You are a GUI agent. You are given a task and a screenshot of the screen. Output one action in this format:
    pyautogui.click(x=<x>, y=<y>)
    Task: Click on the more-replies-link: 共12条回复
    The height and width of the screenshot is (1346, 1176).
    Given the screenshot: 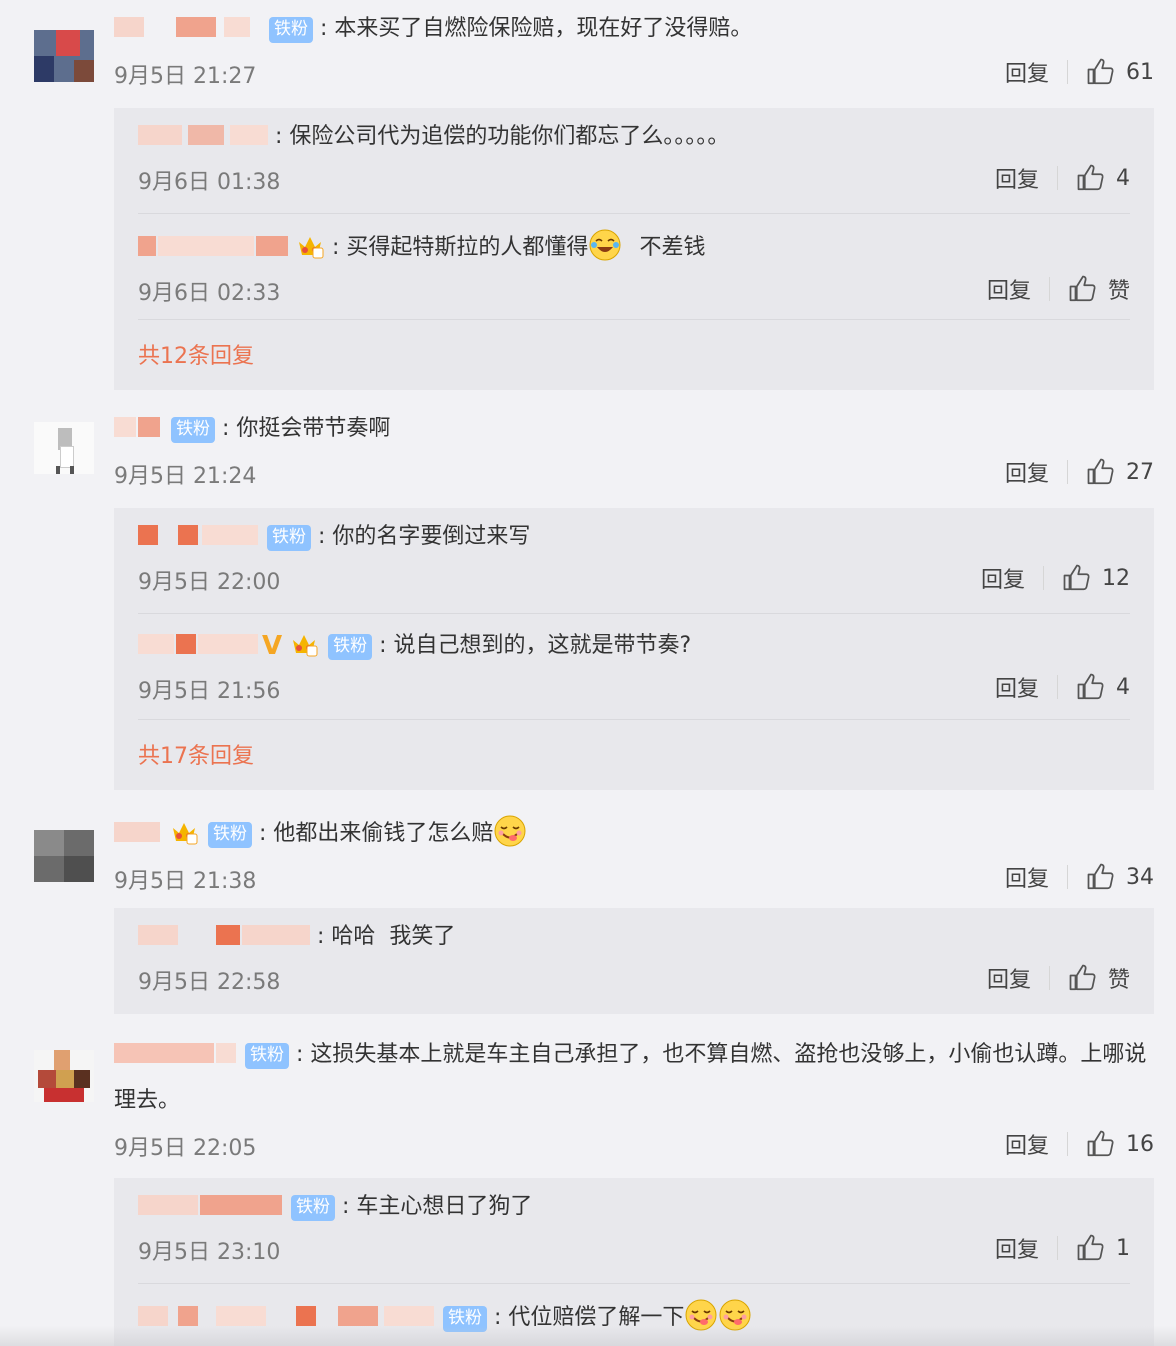 What is the action you would take?
    pyautogui.click(x=634, y=355)
    